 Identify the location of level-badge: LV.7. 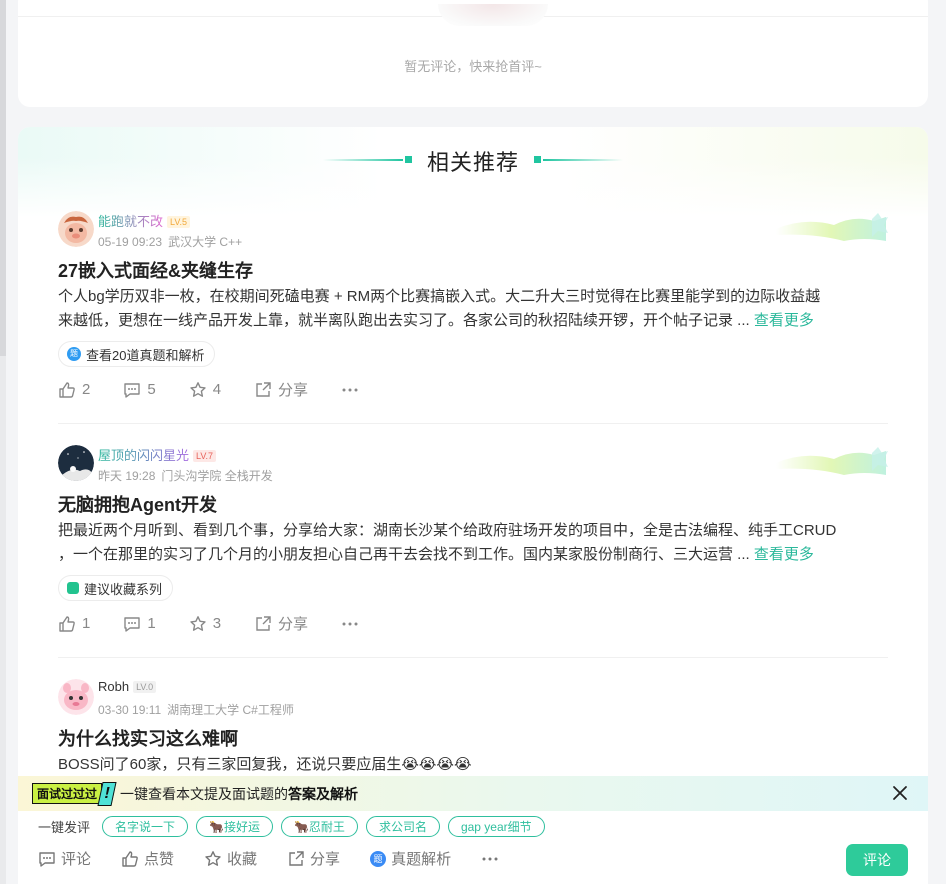
(205, 456).